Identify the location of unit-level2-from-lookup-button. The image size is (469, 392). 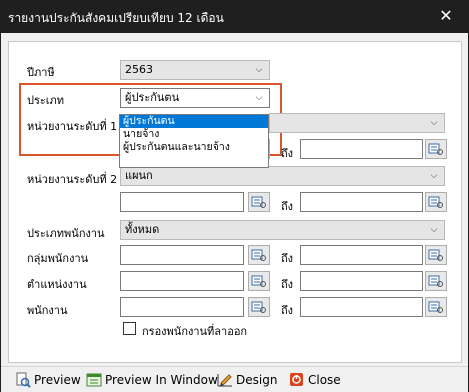
(259, 202).